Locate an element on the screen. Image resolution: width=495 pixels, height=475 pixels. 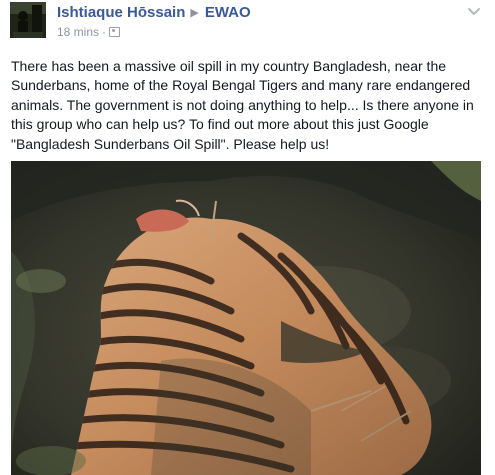
post-options-button is located at coordinates (474, 11).